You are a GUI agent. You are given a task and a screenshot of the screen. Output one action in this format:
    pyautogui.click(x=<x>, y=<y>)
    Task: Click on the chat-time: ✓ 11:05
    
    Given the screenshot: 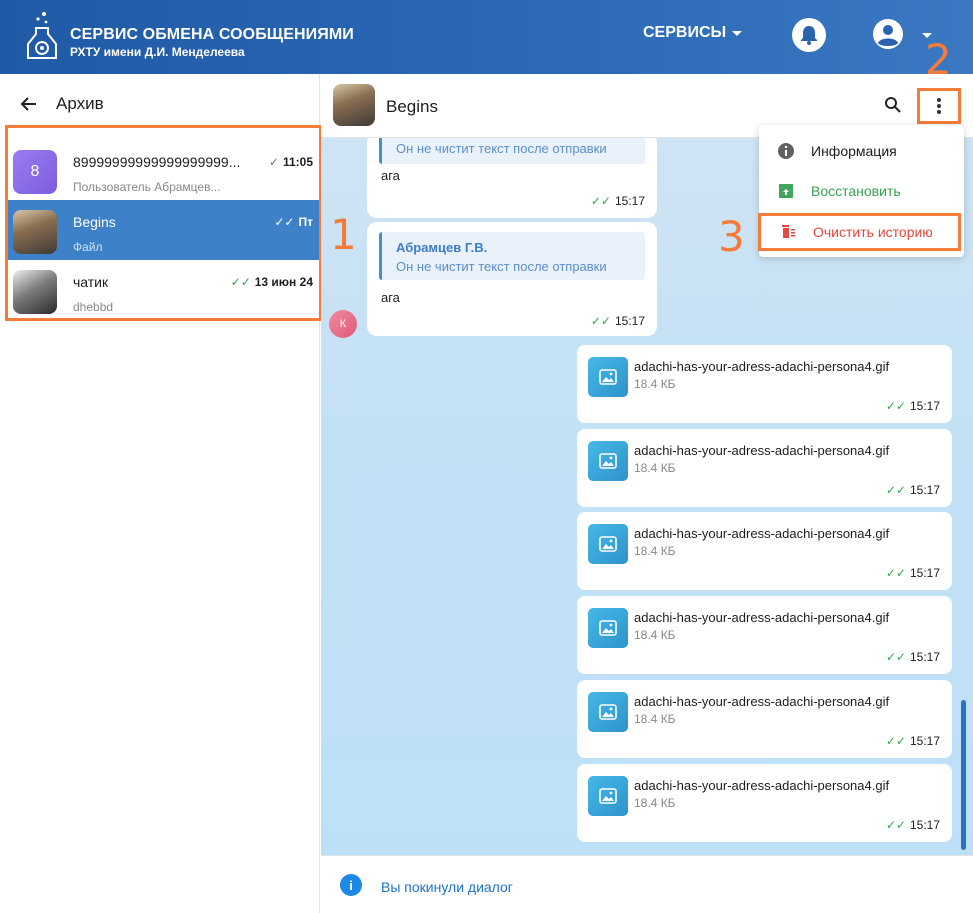 What is the action you would take?
    pyautogui.click(x=291, y=162)
    